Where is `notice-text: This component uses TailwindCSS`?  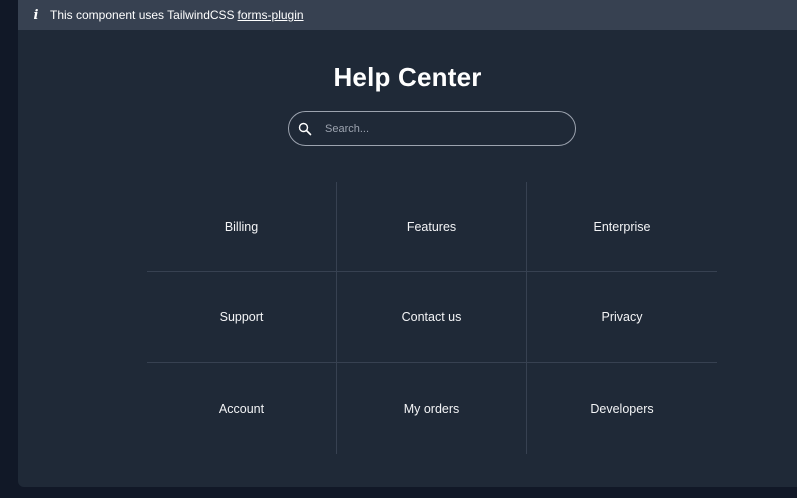 notice-text: This component uses TailwindCSS is located at coordinates (142, 15).